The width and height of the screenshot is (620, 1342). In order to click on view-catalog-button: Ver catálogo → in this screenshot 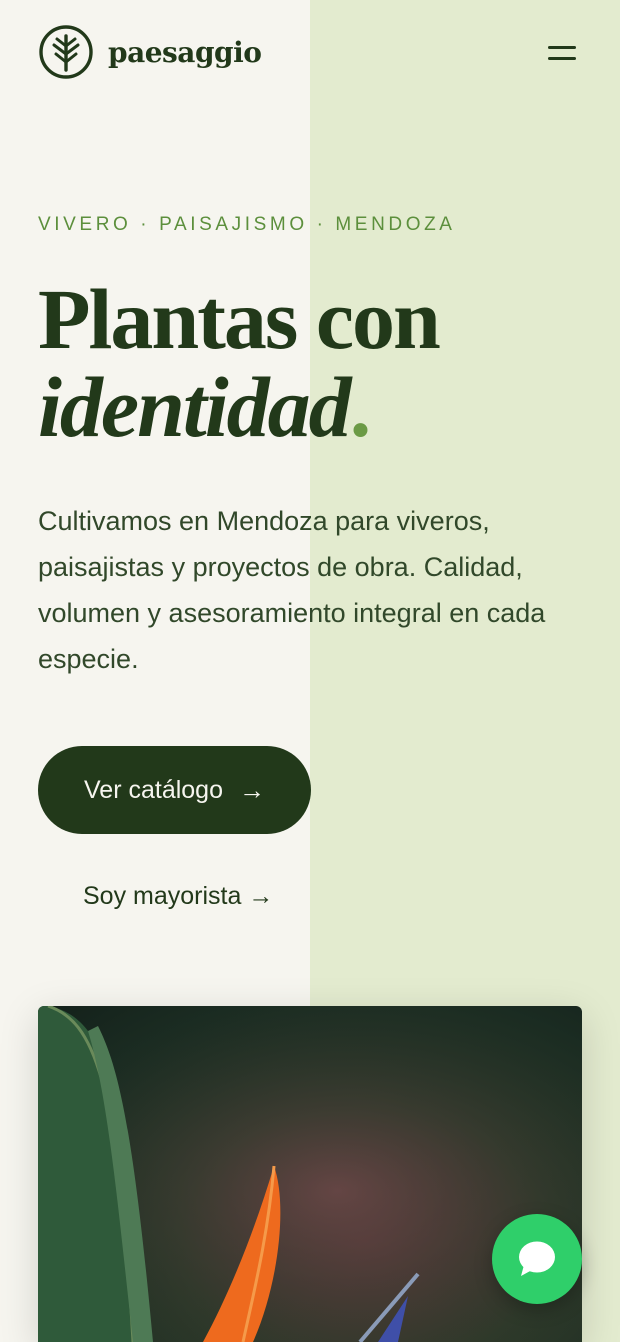, I will do `click(174, 790)`.